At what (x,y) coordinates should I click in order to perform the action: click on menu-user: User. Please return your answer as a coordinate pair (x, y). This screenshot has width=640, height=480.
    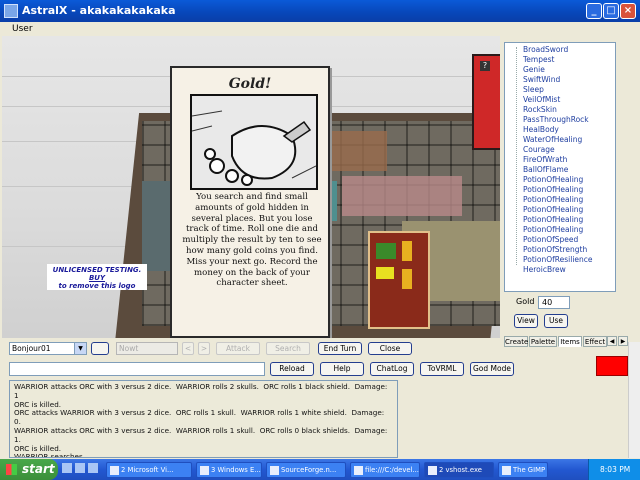
    Looking at the image, I should click on (22, 29).